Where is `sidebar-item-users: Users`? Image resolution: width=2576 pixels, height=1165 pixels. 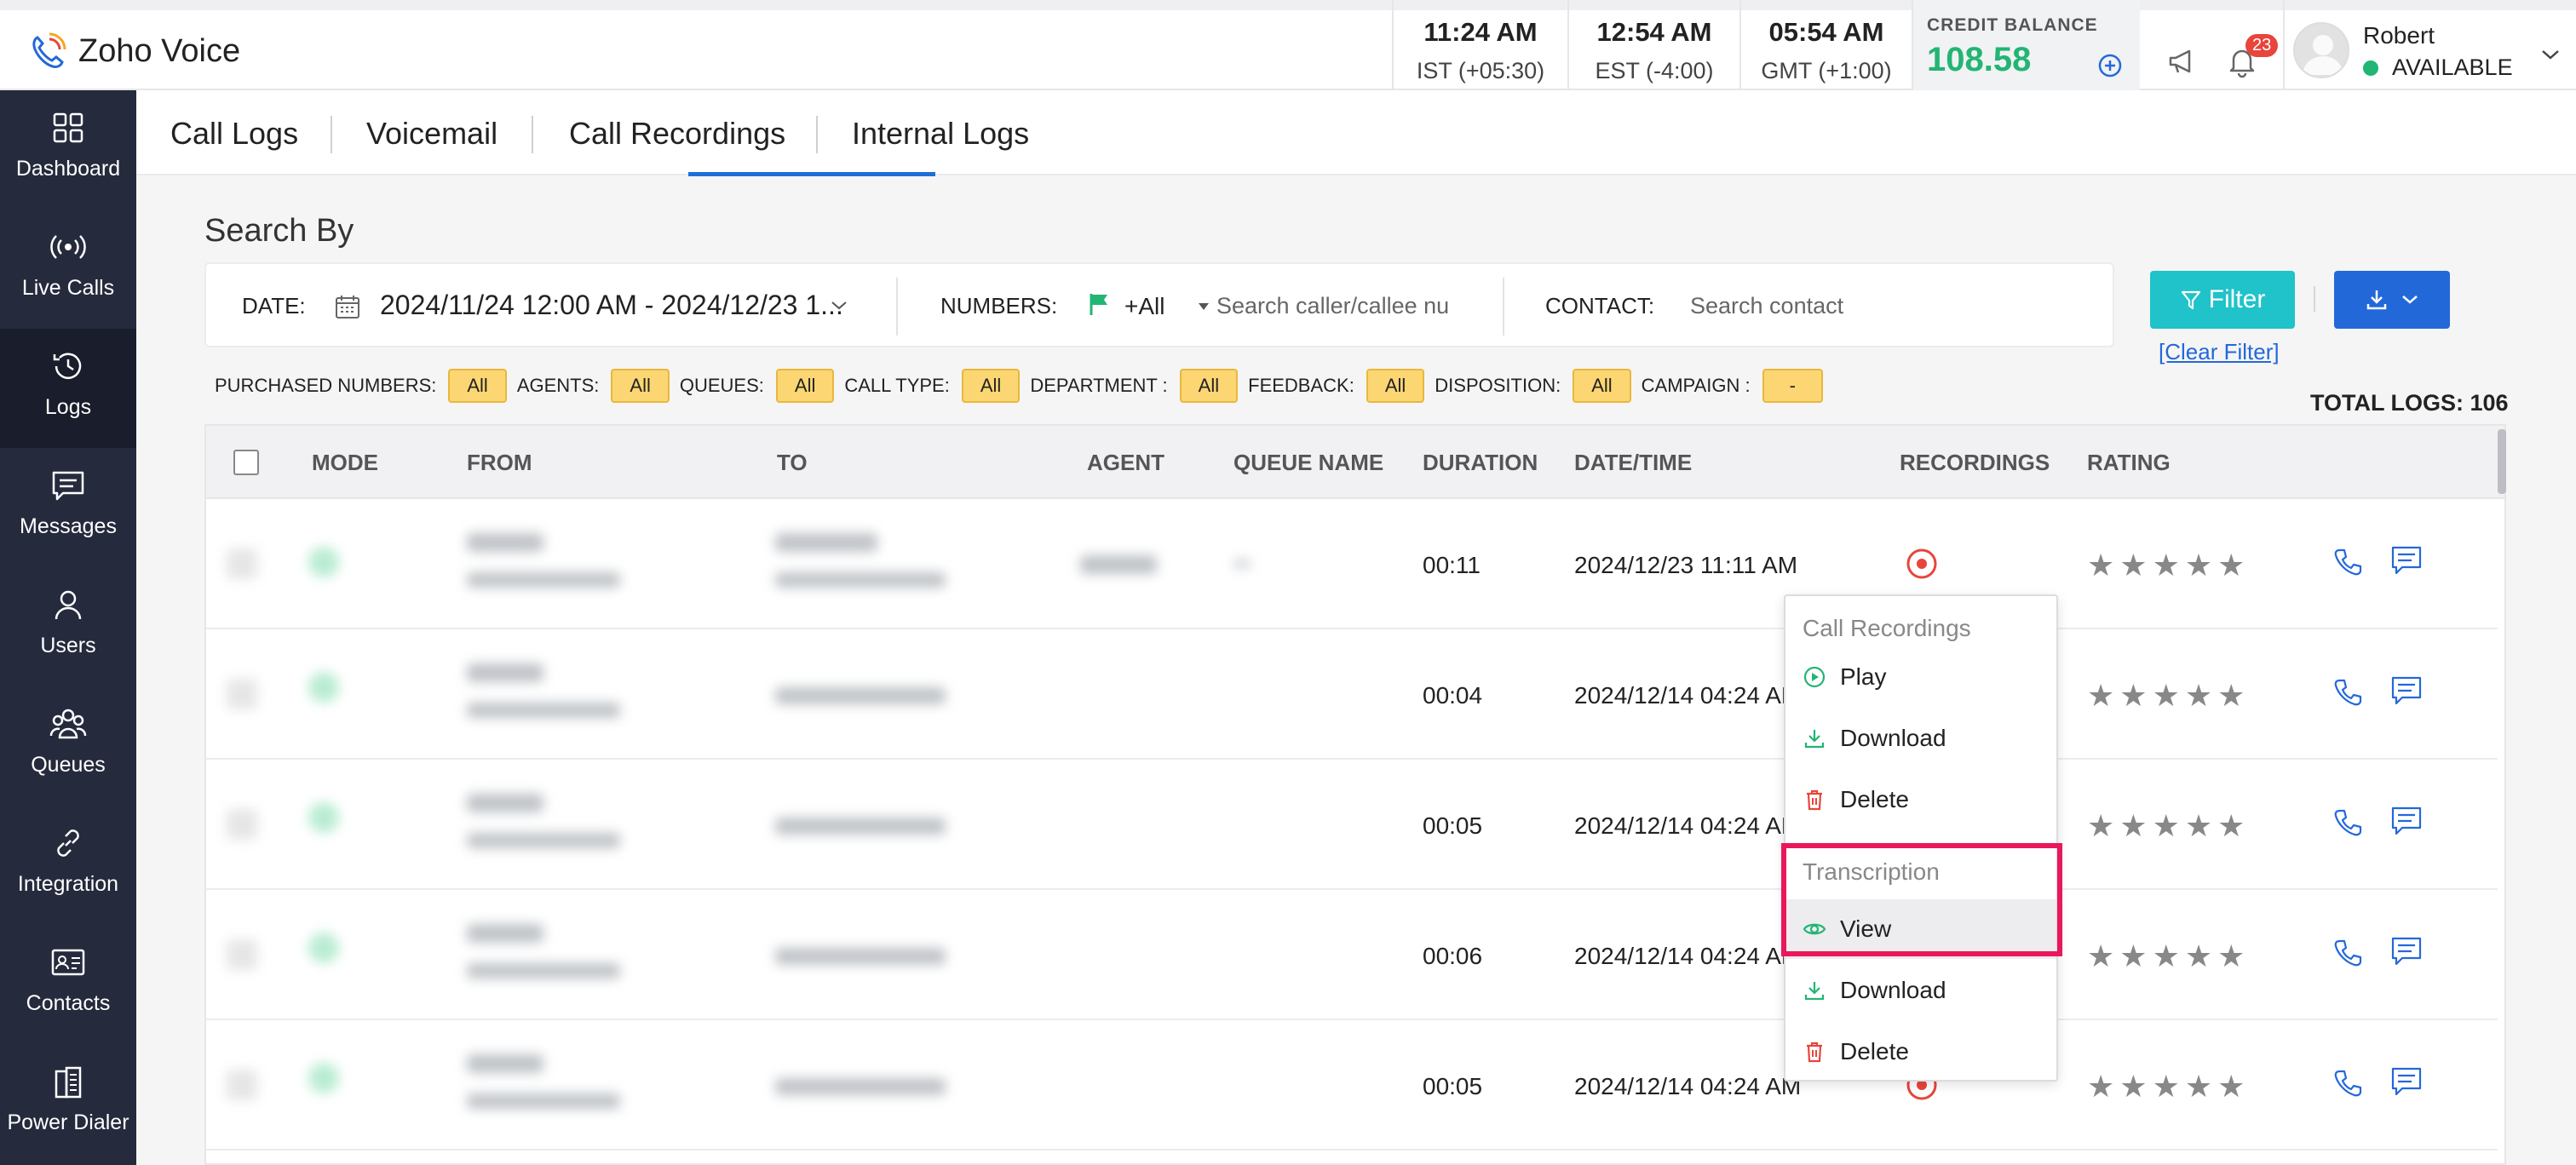 sidebar-item-users: Users is located at coordinates (68, 626).